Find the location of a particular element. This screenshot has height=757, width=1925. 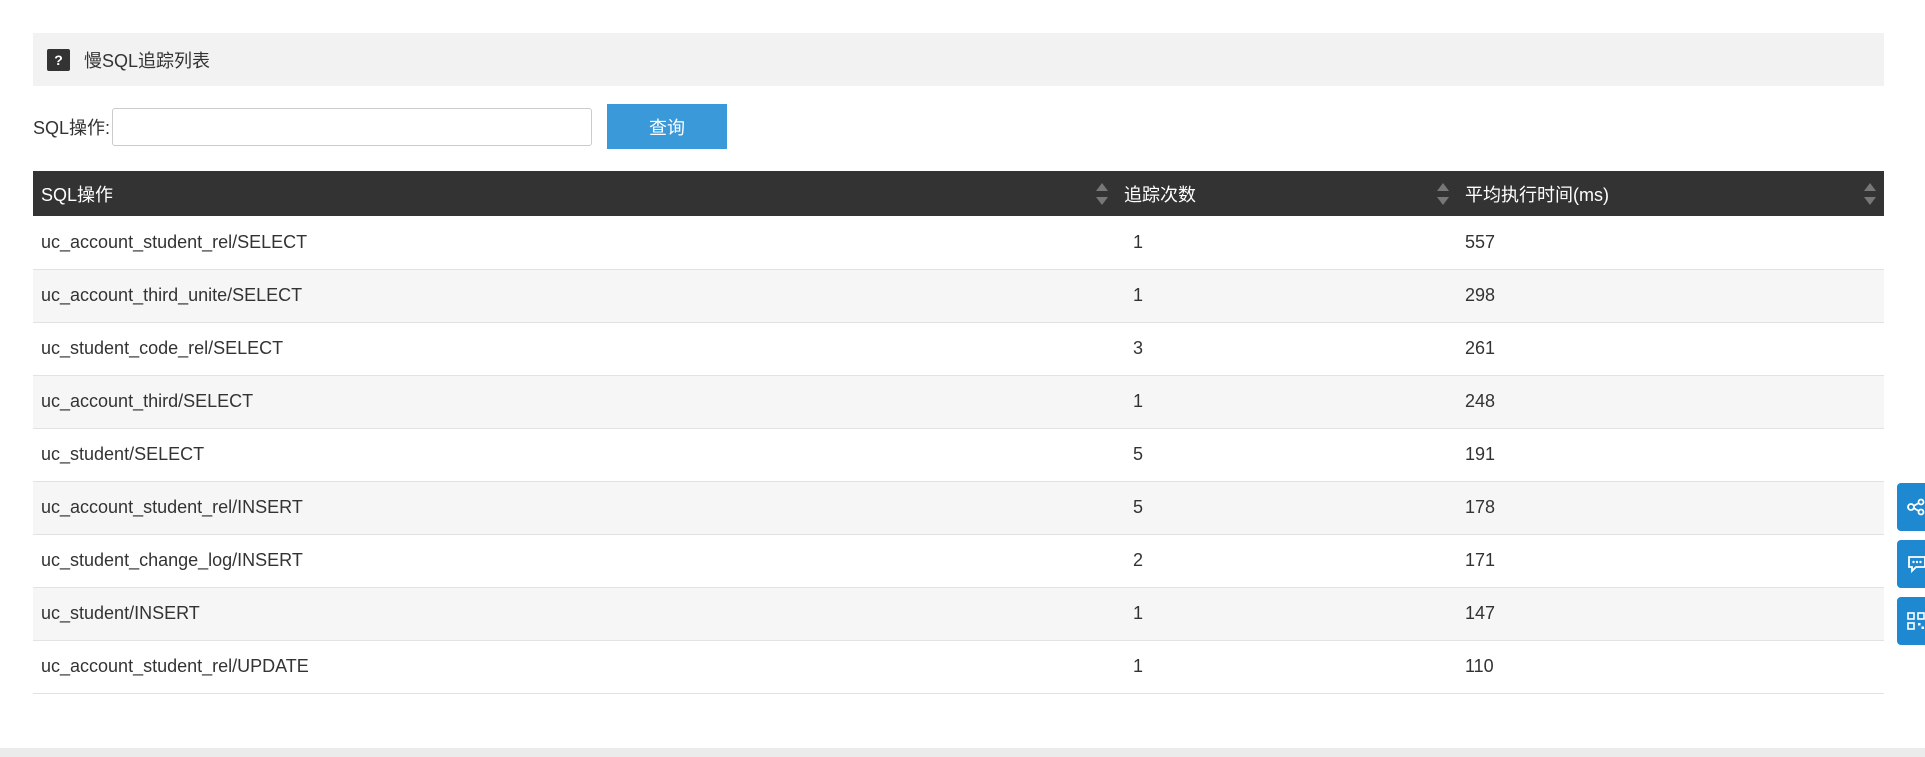

column-header-avg-exec-time: 平均执行时间(ms) is located at coordinates (1670, 193).